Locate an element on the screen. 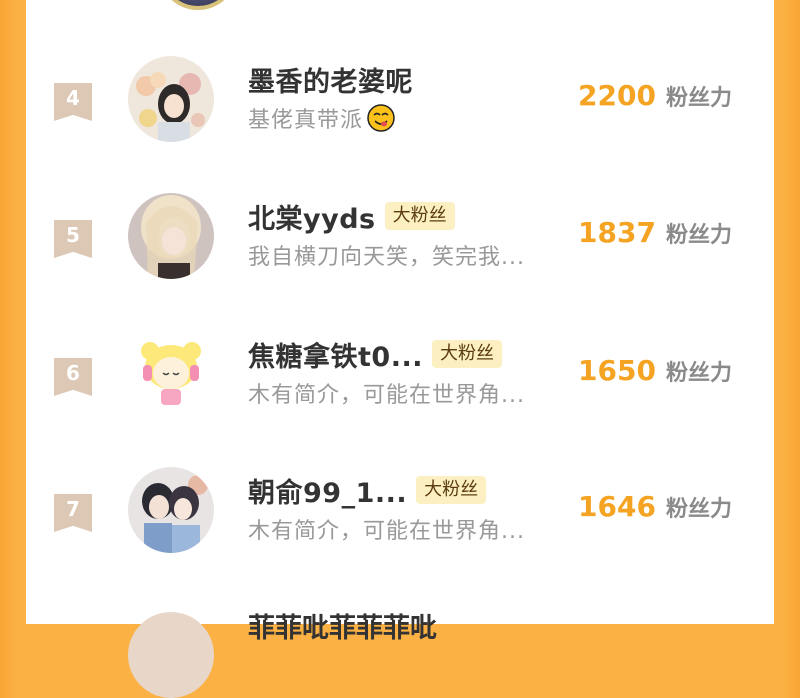 This screenshot has width=800, height=698. ranking-row-4: 4 墨香的老婆呢 基佬真带派 2200 粉丝力 is located at coordinates (400, 111).